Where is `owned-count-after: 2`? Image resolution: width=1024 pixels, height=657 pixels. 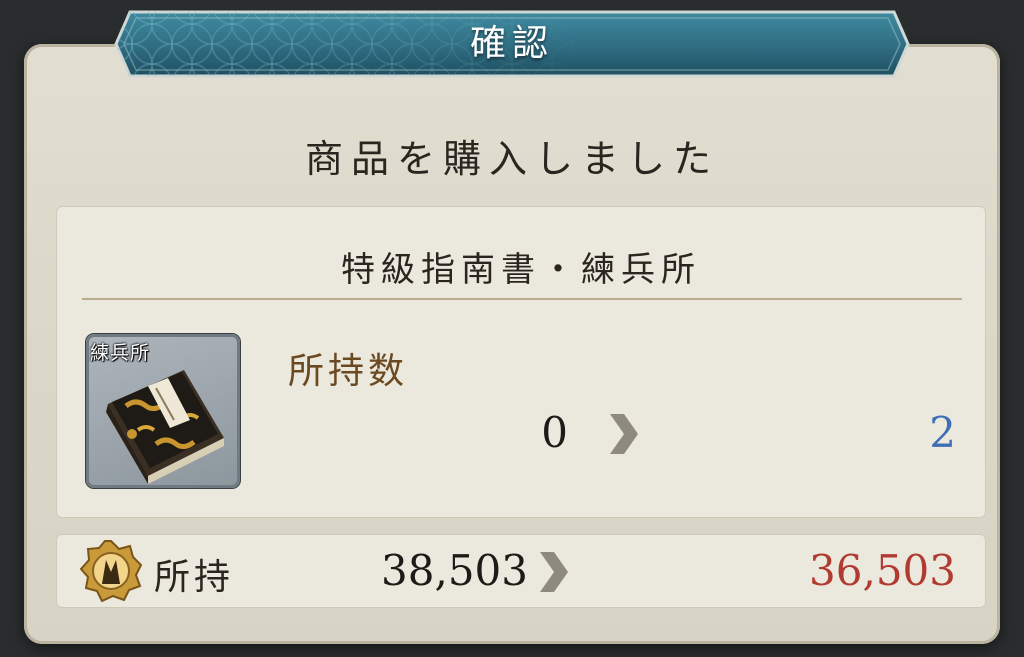
owned-count-after: 2 is located at coordinates (942, 432).